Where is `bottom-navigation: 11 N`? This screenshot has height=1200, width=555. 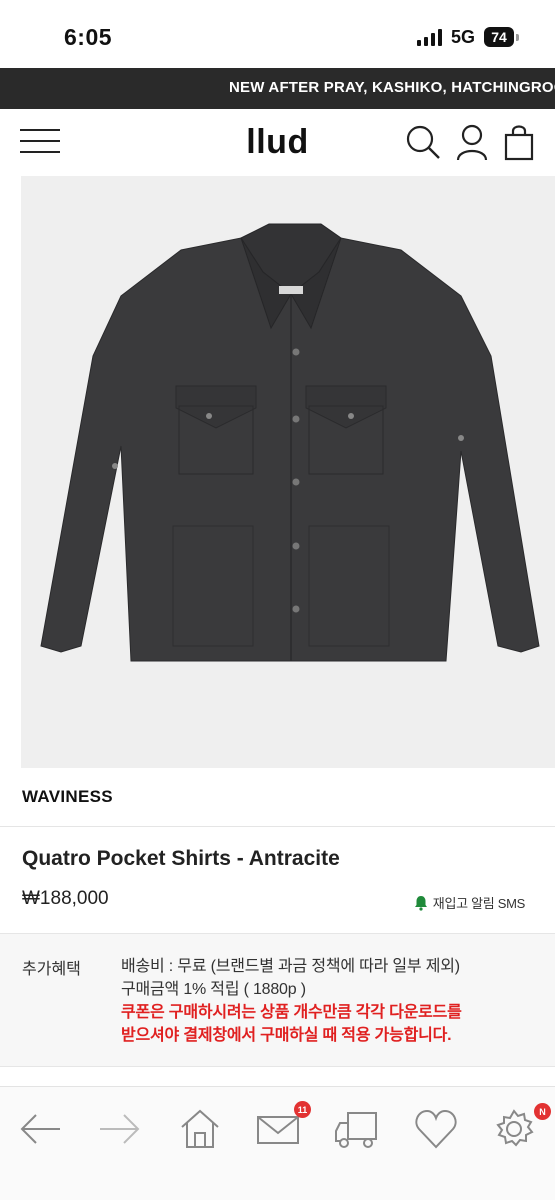 bottom-navigation: 11 N is located at coordinates (277, 1143).